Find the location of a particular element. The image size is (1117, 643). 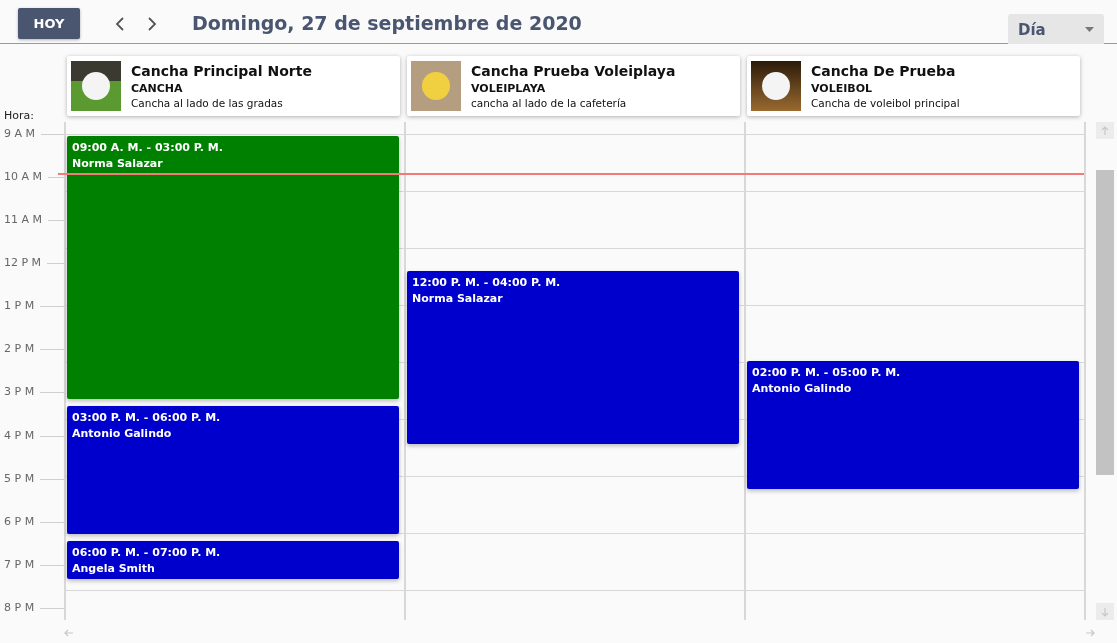

scroll-down-button is located at coordinates (1105, 611).